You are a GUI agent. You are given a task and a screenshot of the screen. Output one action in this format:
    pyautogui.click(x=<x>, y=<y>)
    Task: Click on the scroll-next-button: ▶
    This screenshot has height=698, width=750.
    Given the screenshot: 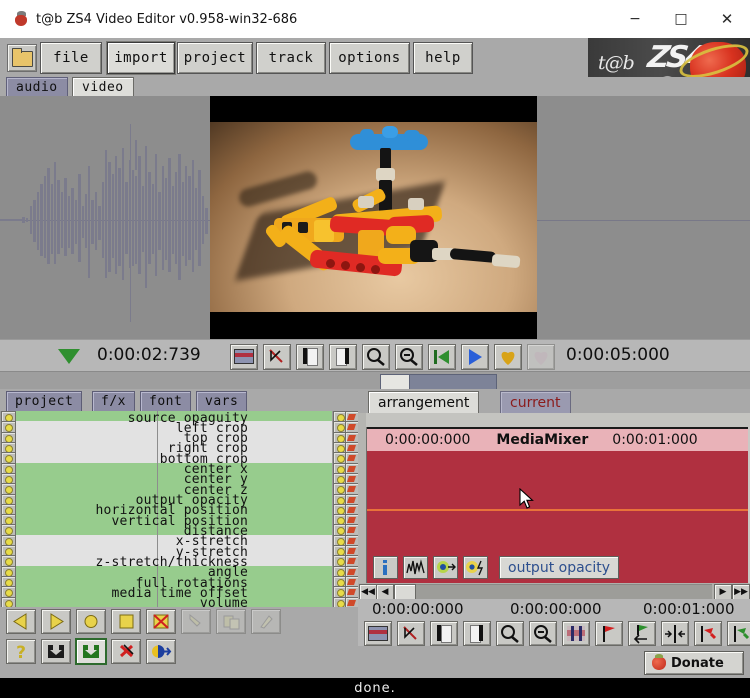 What is the action you would take?
    pyautogui.click(x=723, y=592)
    